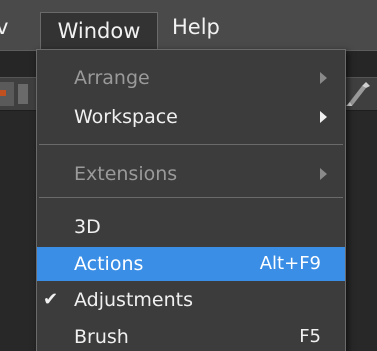 The image size is (377, 351). What do you see at coordinates (191, 264) in the screenshot?
I see `menu-item-actions: Actions Alt+F9` at bounding box center [191, 264].